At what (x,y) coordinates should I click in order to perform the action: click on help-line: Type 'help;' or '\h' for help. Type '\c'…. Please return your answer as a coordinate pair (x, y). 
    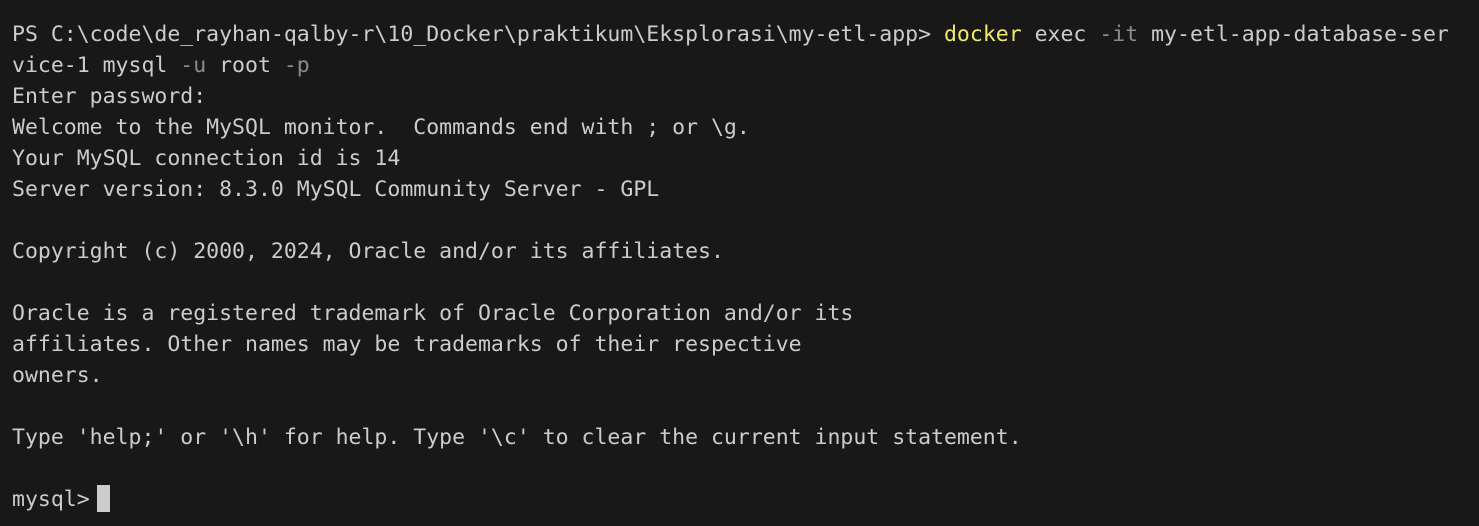
    Looking at the image, I should click on (517, 437).